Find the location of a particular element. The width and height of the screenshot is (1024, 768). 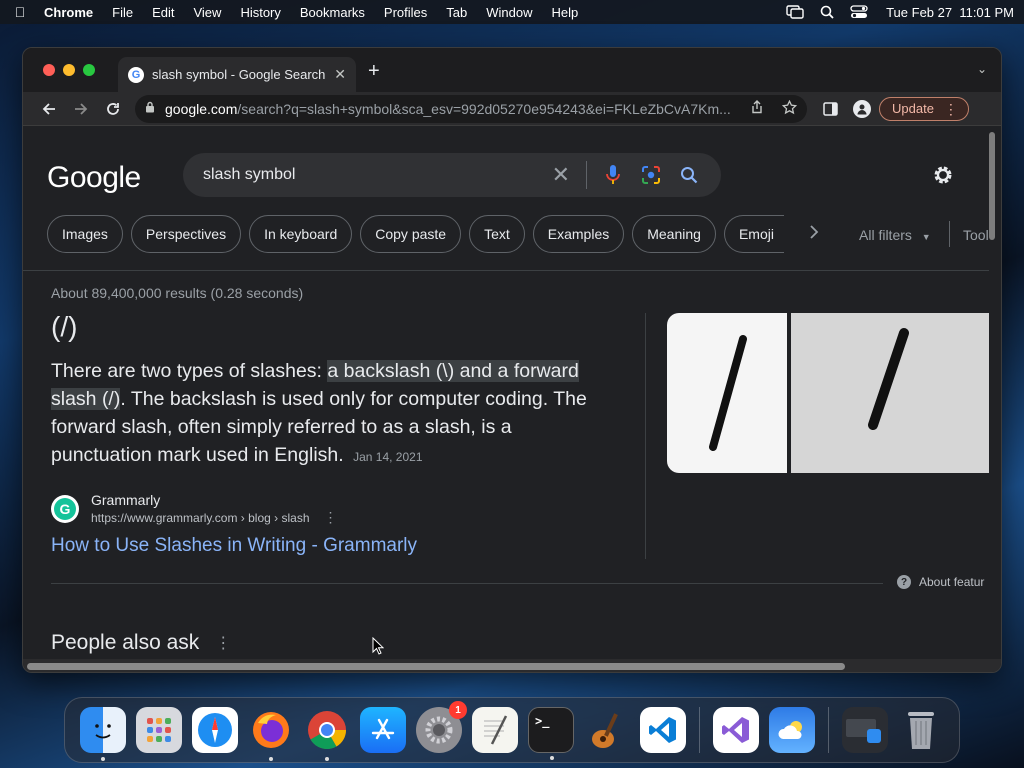

chips-scroll-right-icon is located at coordinates (814, 234).